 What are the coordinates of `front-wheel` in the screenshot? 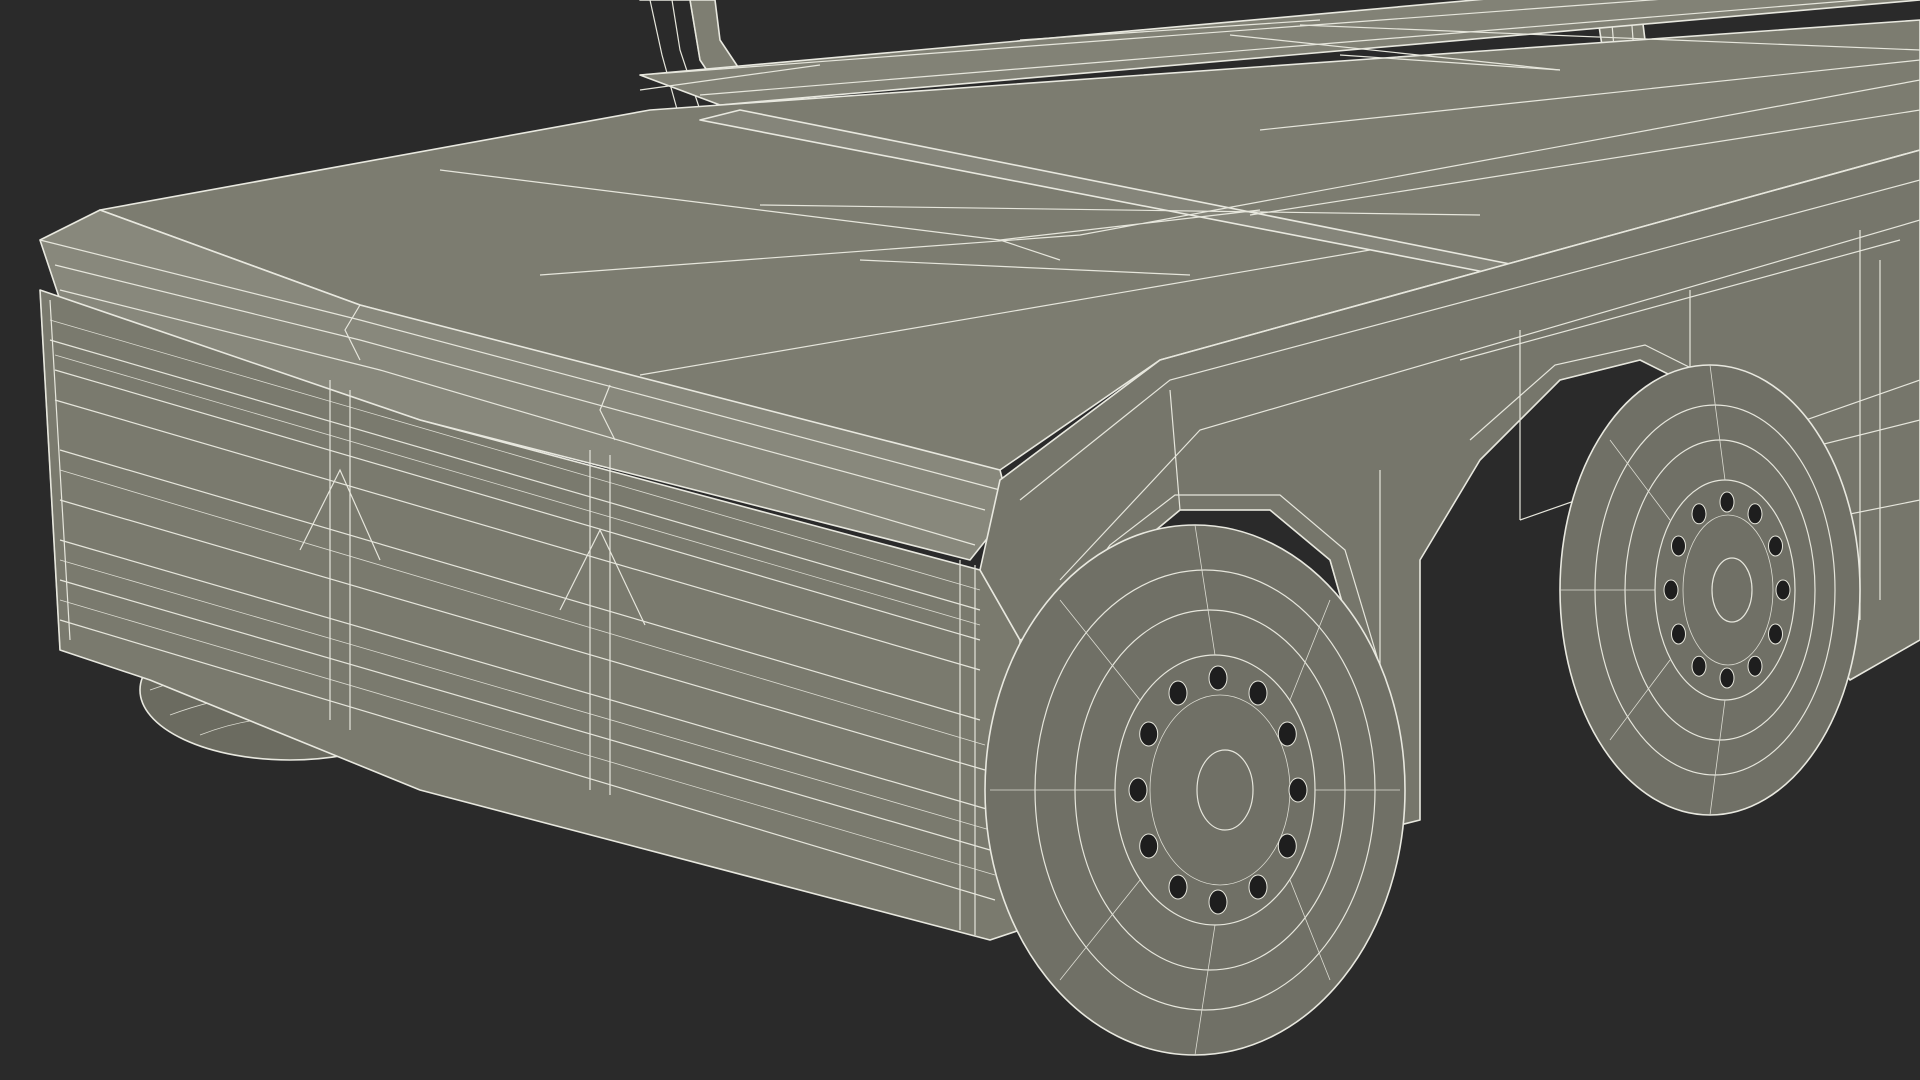 It's located at (1195, 790).